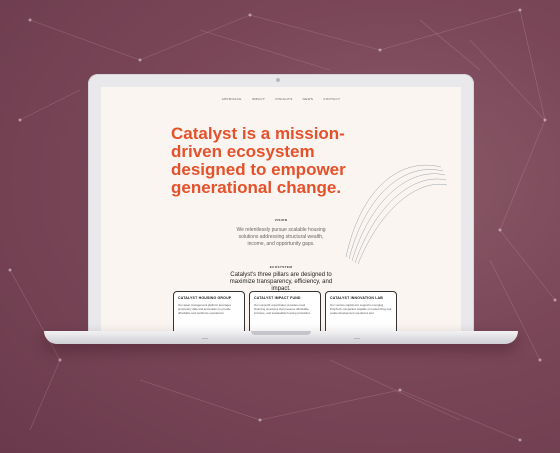 Image resolution: width=560 pixels, height=453 pixels. Describe the element at coordinates (277, 298) in the screenshot. I see `card-title: CATALYST IMPACT FUND` at that location.